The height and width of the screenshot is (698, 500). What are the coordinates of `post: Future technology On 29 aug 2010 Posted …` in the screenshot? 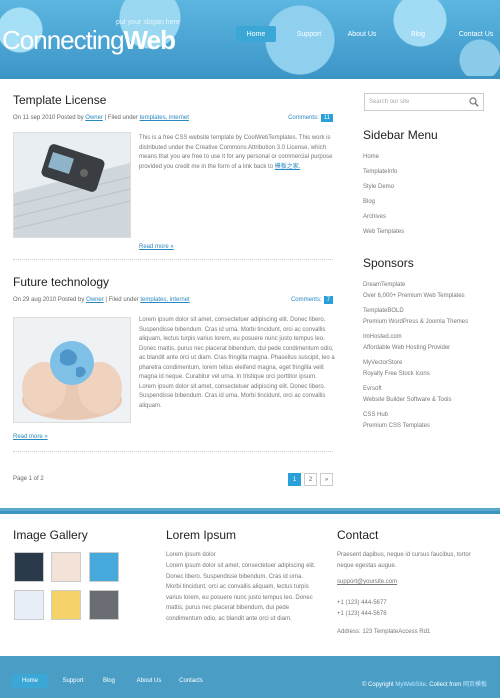 It's located at (173, 291).